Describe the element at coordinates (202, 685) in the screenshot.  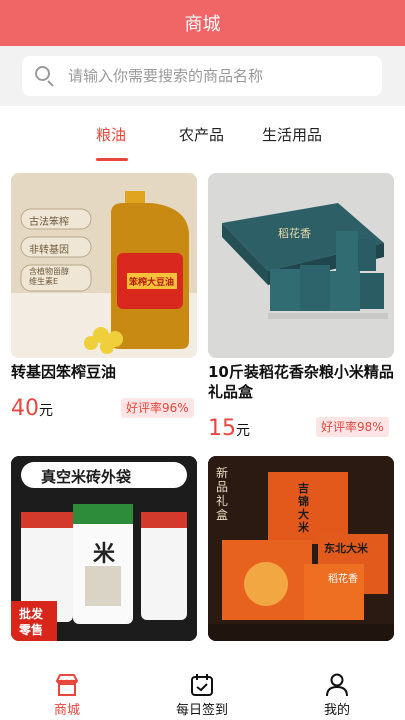
I see `calendar-icon` at that location.